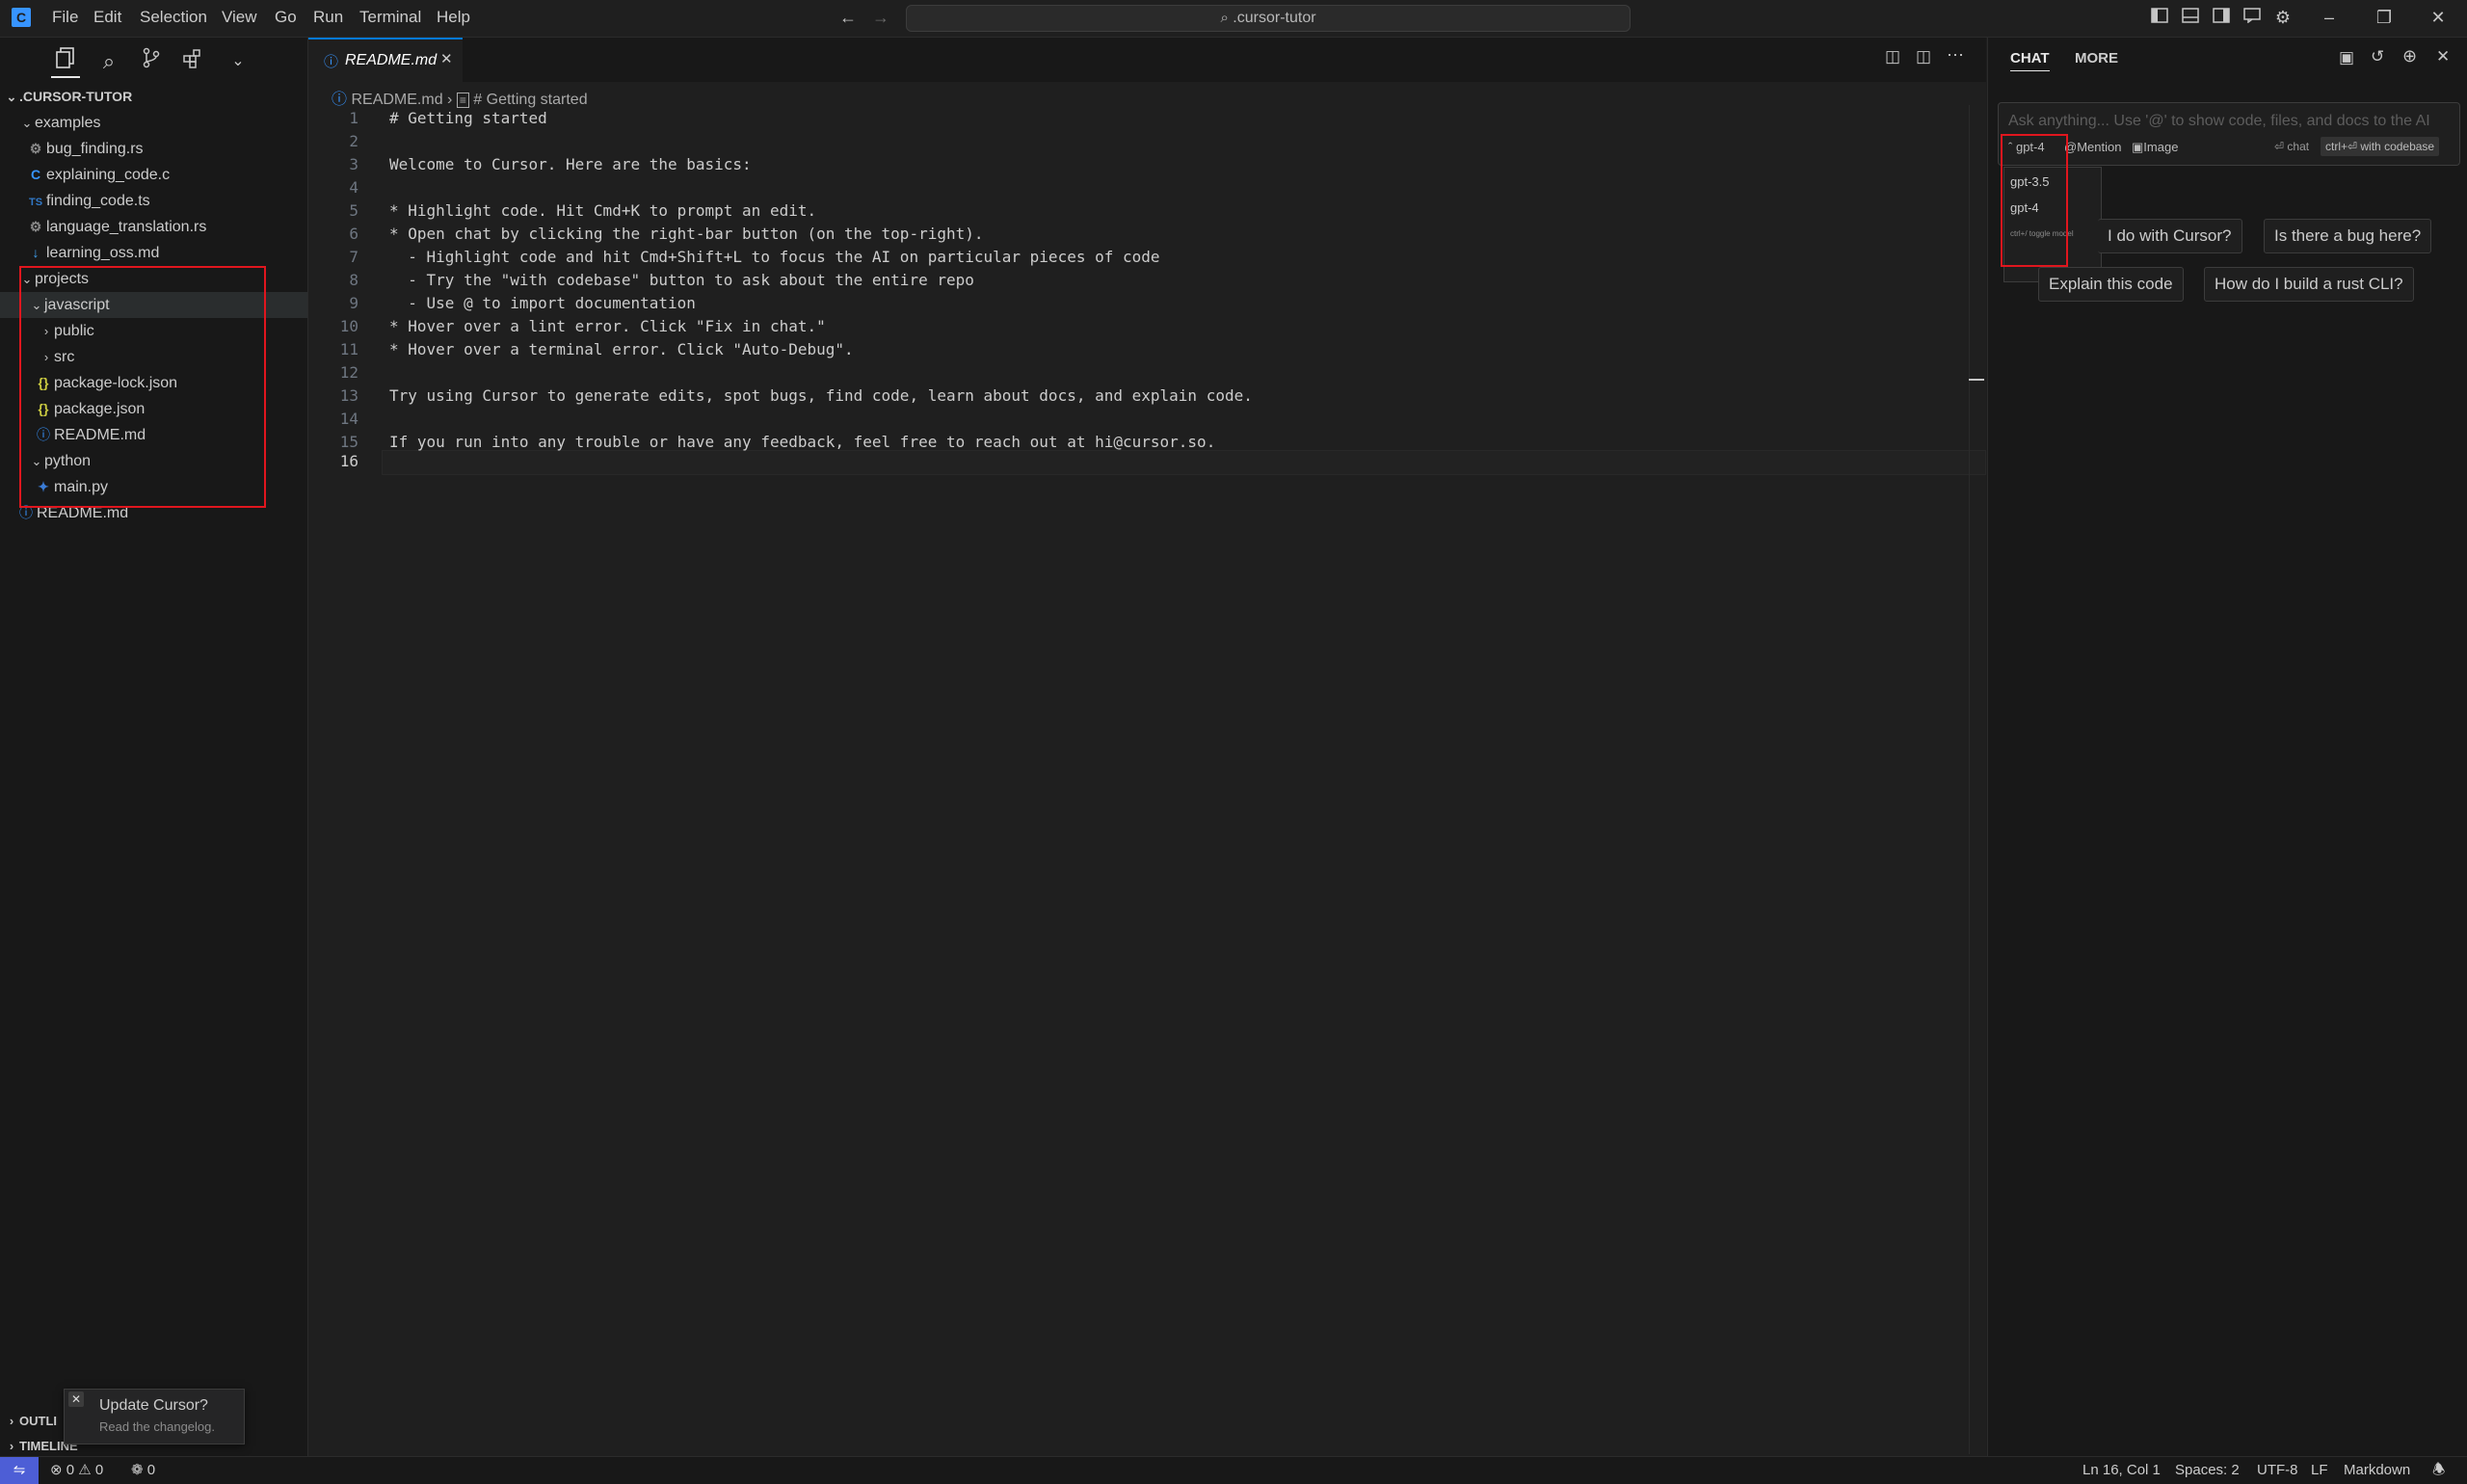  What do you see at coordinates (2221, 17) in the screenshot?
I see `toggle-secondary-sidebar-icon` at bounding box center [2221, 17].